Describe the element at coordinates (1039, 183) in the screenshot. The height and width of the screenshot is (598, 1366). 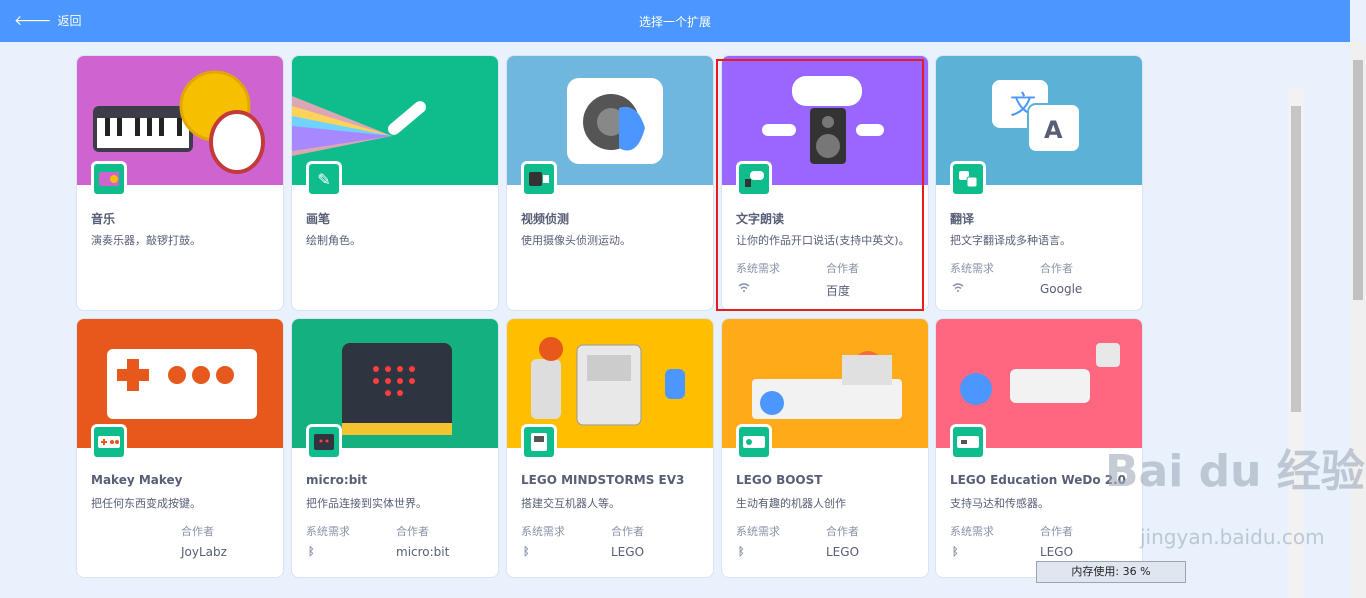
I see `extension-card-translate: 文 A 翻译 把文字翻译成多种语言。 系统需求 合作者 Google` at that location.